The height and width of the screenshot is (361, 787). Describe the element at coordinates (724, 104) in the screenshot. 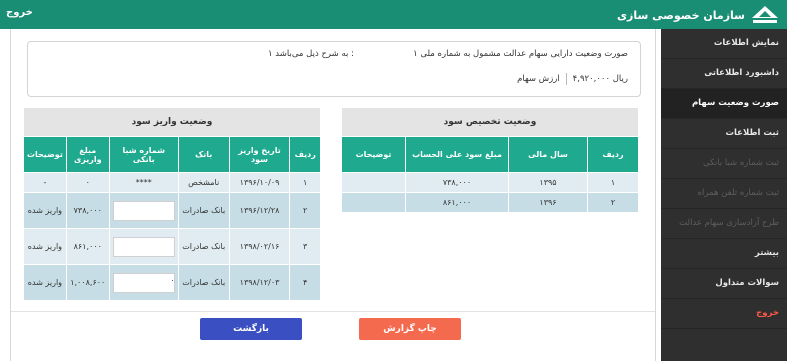

I see `sidebar-item-share-statement: صورت وضعیت سهام` at that location.